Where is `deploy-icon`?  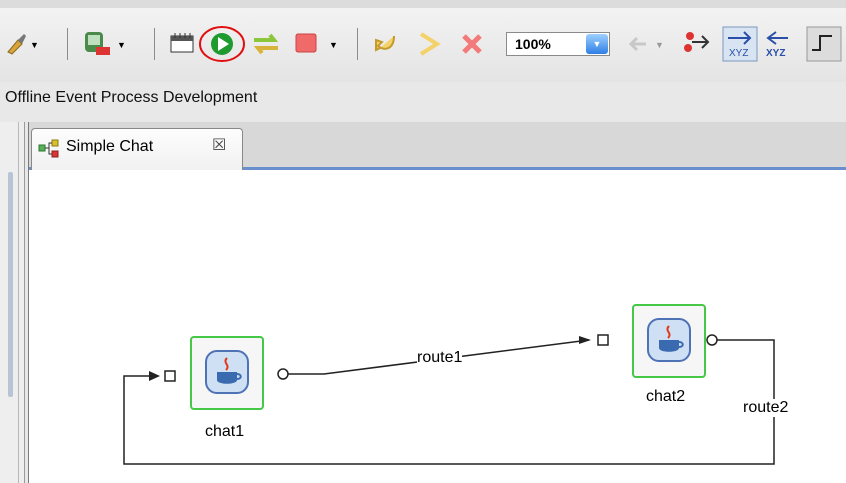 deploy-icon is located at coordinates (97, 44).